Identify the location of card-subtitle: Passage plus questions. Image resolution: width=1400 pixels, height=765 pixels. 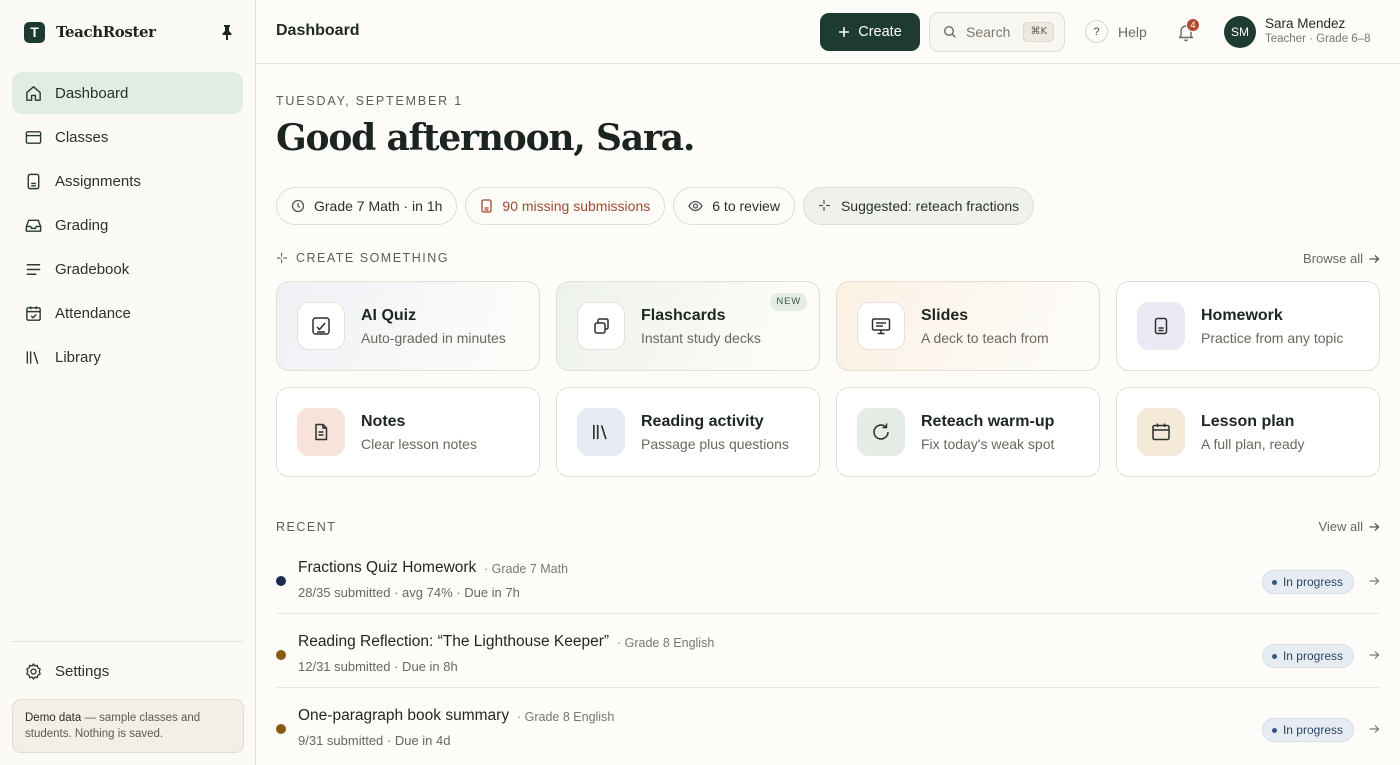
(715, 443).